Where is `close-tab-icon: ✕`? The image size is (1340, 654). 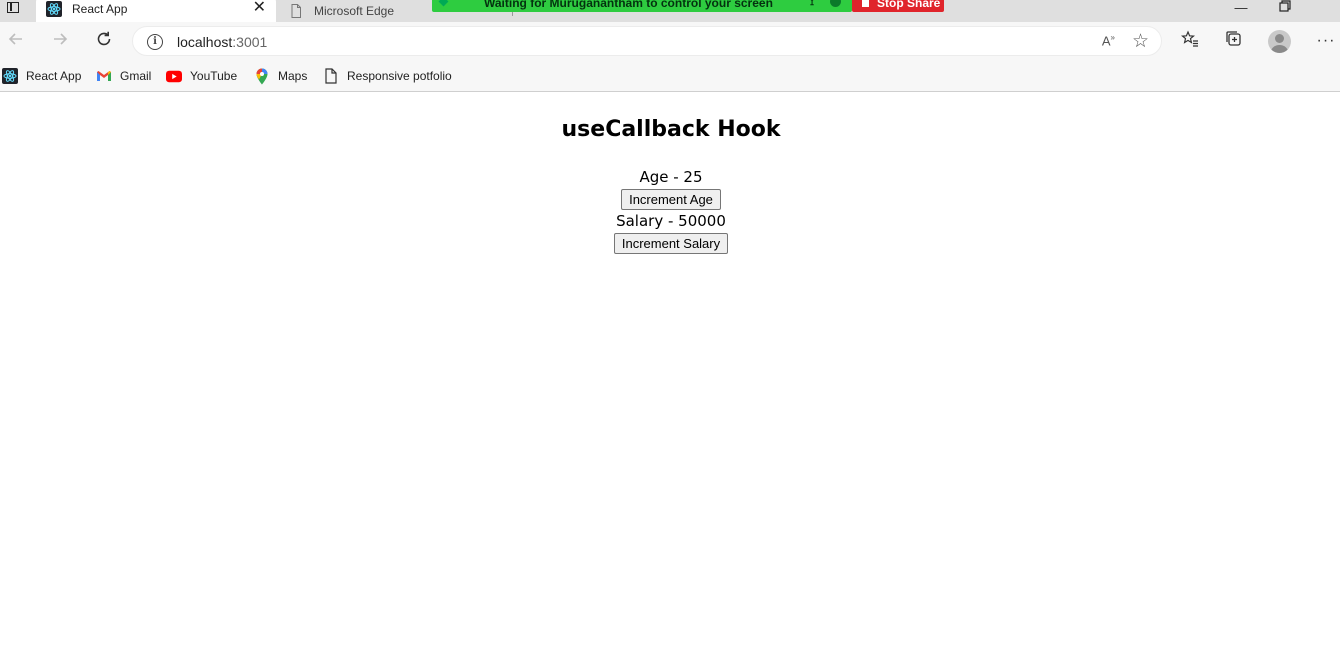 close-tab-icon: ✕ is located at coordinates (259, 8).